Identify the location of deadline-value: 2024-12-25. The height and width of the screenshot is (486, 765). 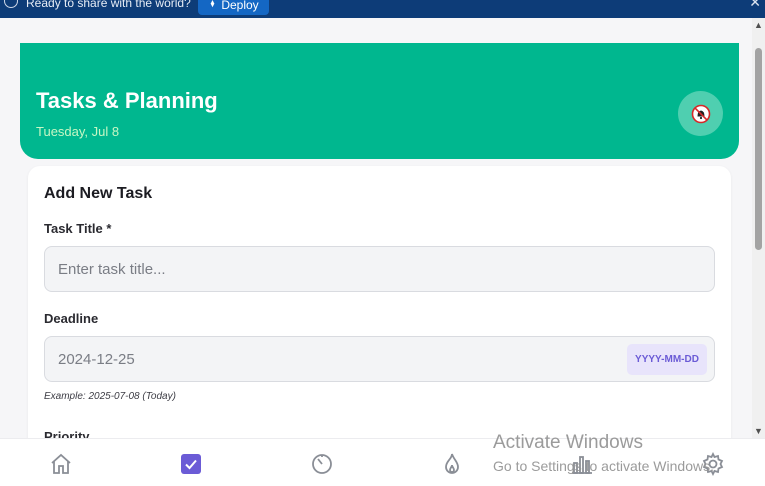
(96, 359).